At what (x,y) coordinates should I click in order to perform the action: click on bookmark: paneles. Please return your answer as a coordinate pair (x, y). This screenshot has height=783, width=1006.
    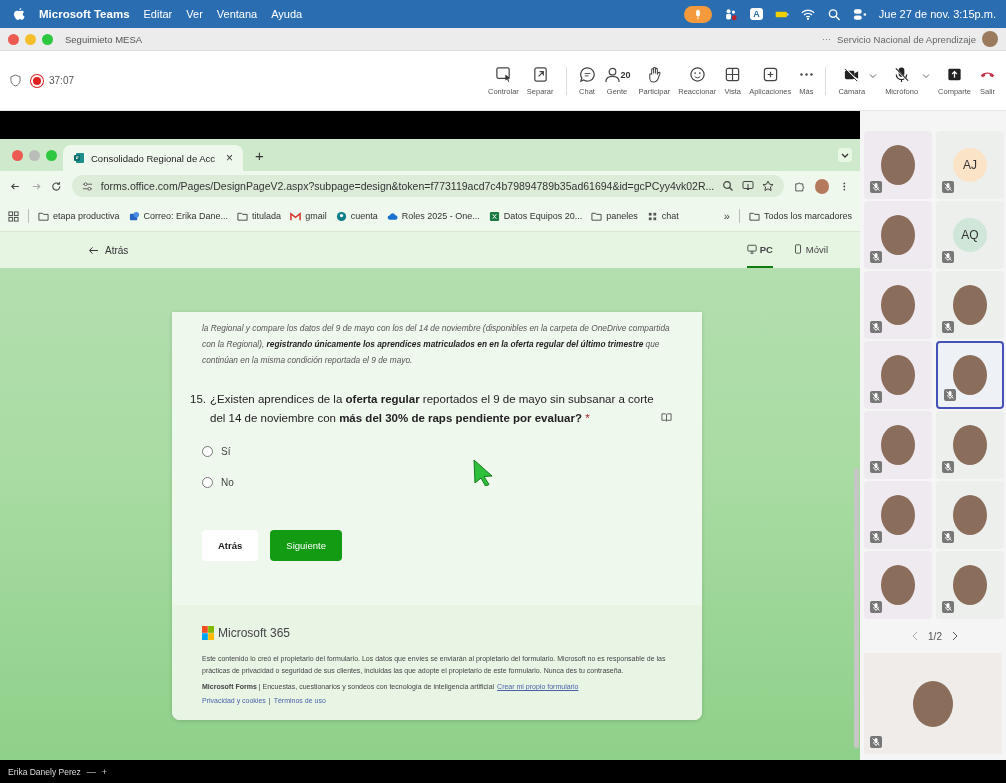
    Looking at the image, I should click on (614, 216).